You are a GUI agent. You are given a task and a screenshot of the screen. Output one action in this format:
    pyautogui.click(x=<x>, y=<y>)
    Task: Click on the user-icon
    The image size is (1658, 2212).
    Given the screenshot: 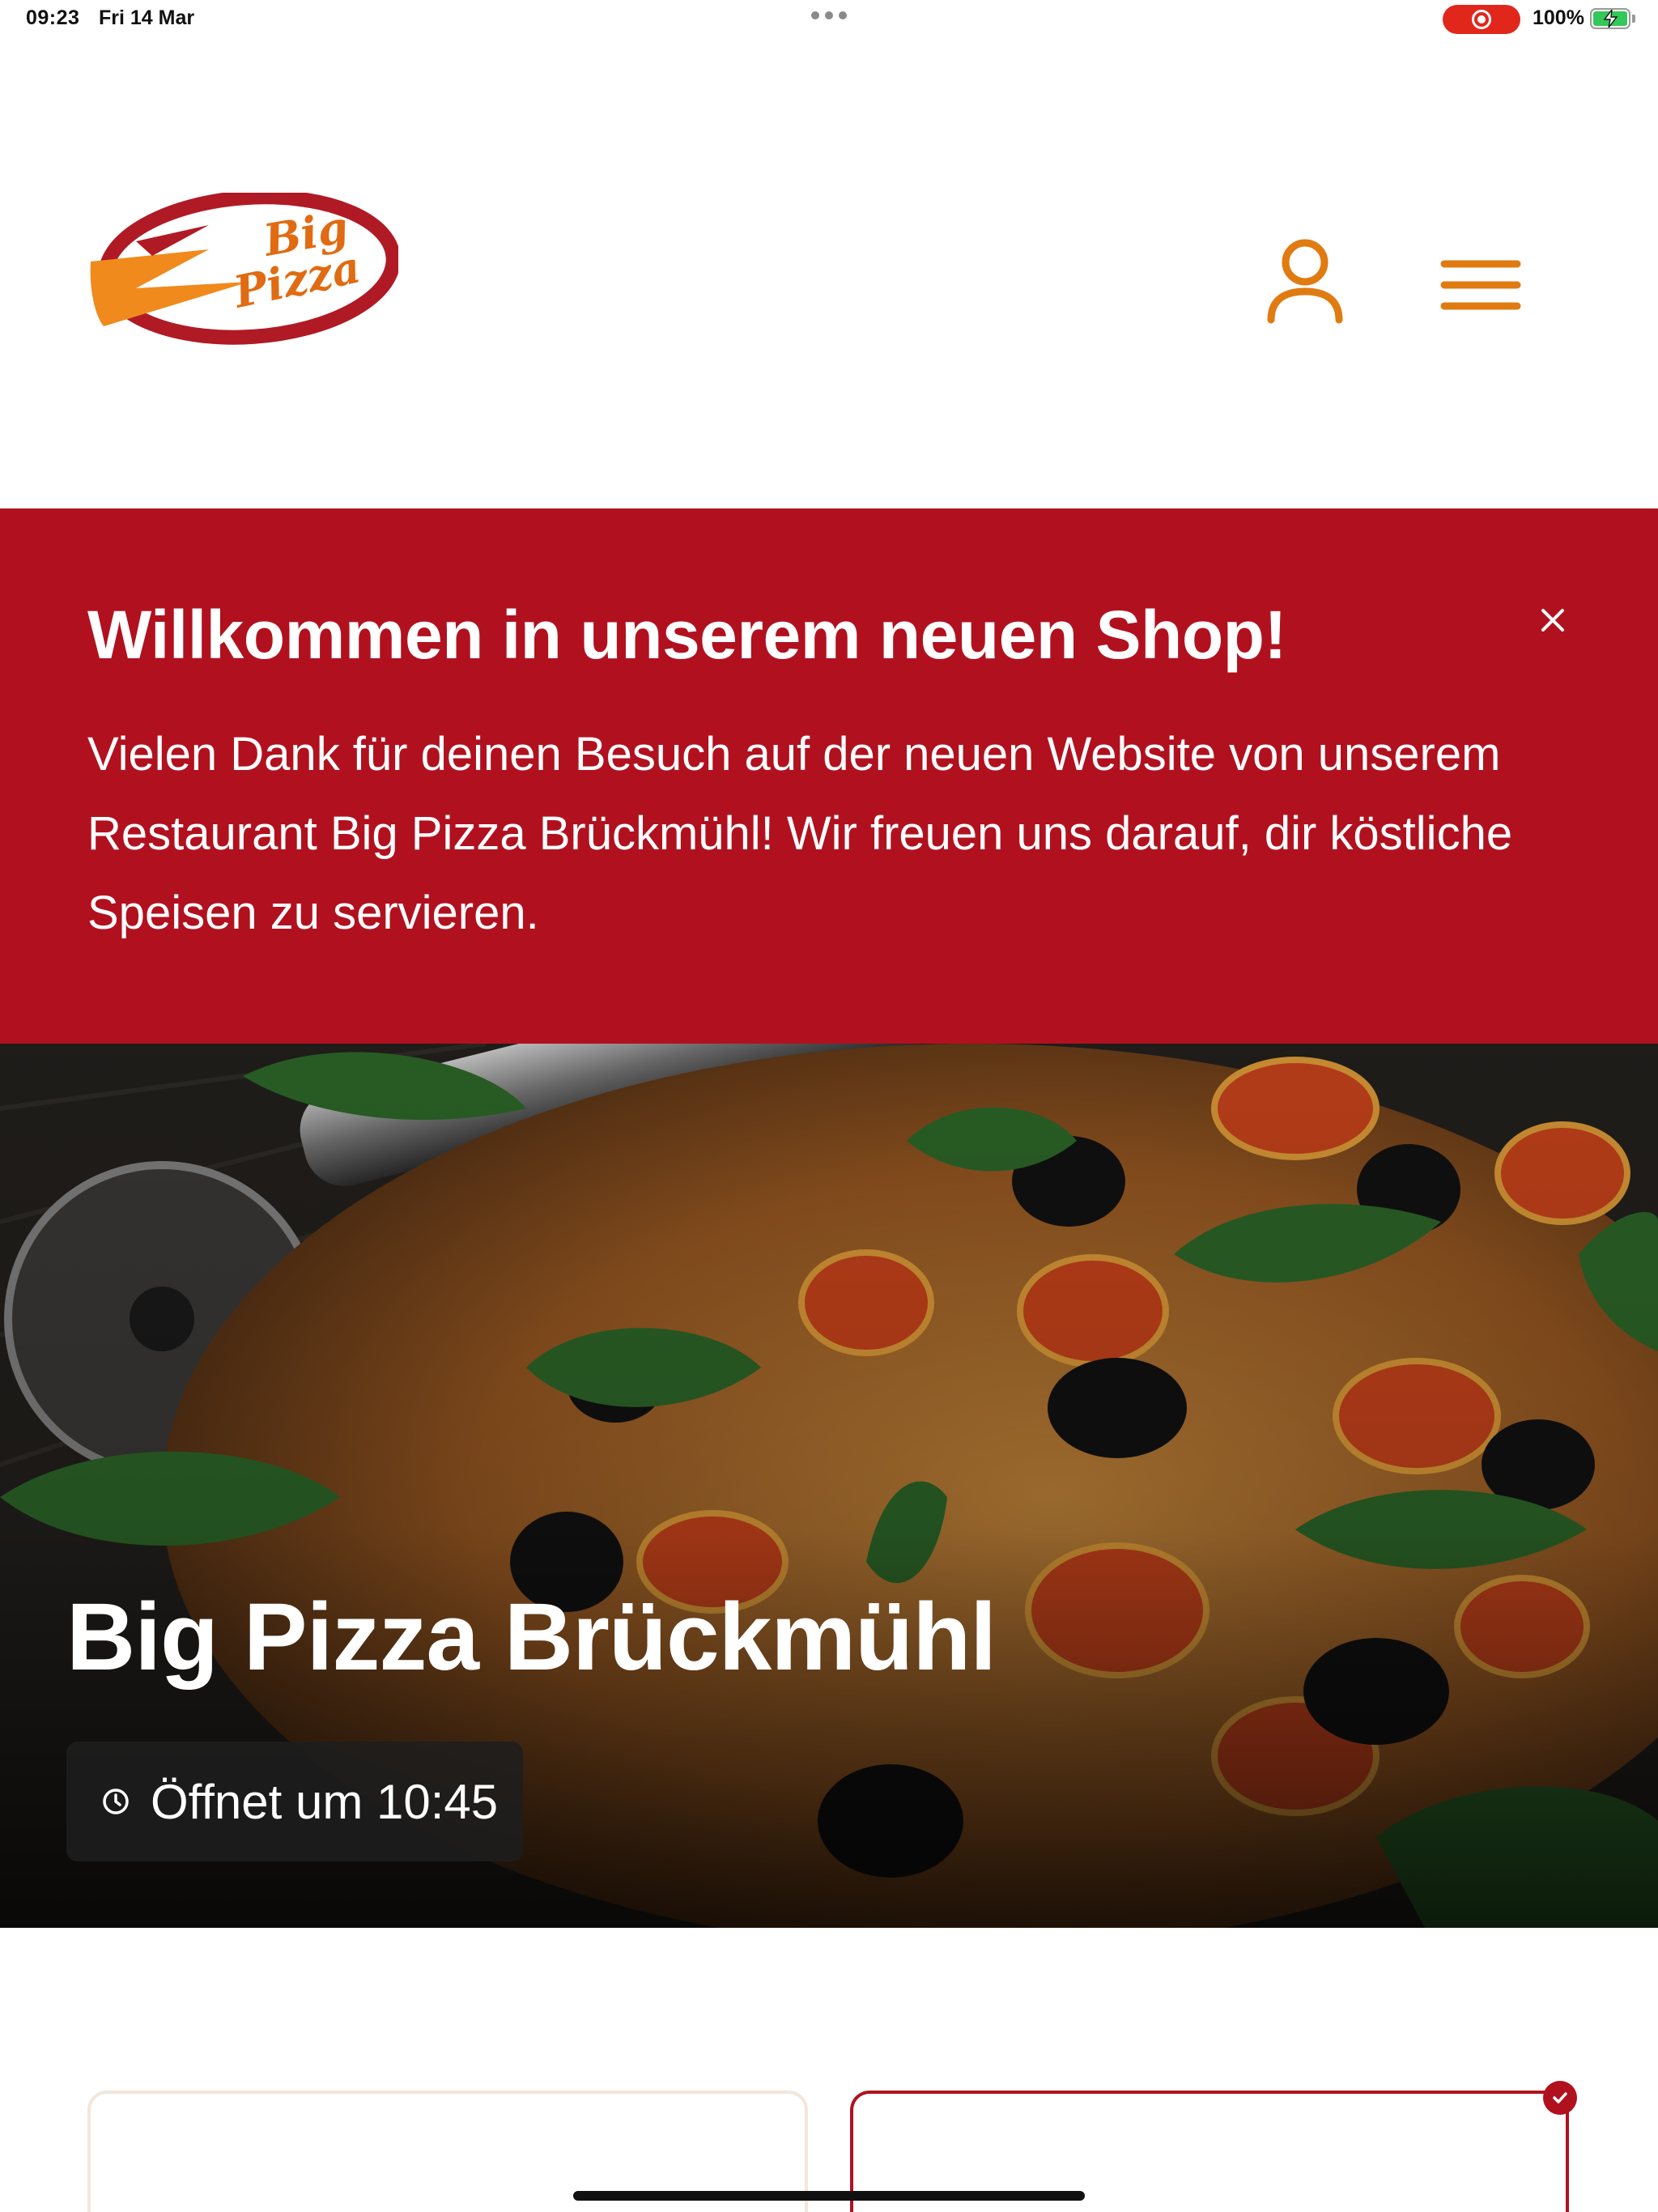 What is the action you would take?
    pyautogui.click(x=1305, y=282)
    